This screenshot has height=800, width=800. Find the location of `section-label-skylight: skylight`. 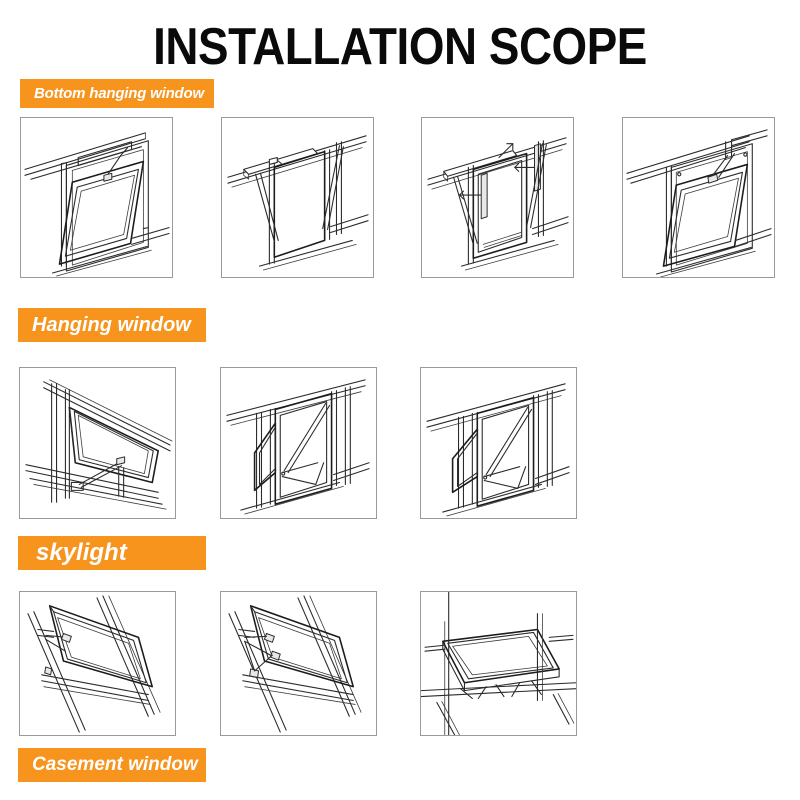

section-label-skylight: skylight is located at coordinates (112, 553).